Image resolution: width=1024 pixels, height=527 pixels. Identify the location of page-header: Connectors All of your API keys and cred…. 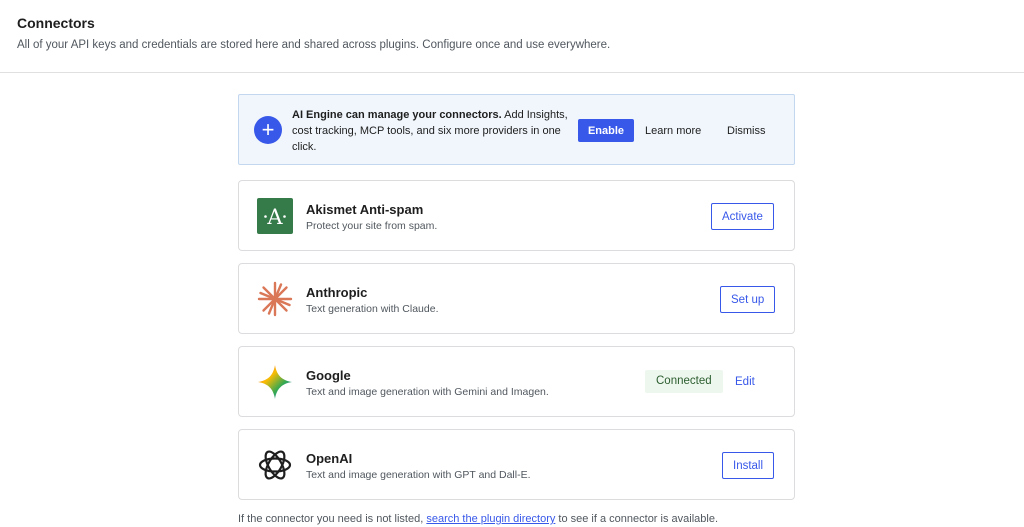
(512, 36).